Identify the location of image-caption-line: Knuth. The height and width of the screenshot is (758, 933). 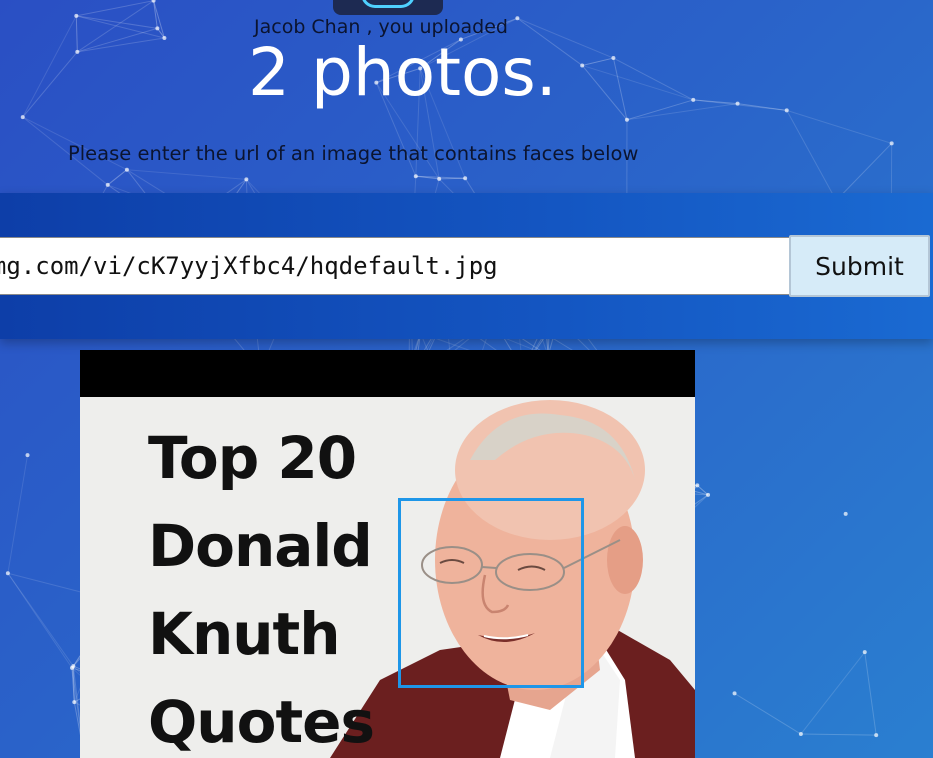
(244, 634).